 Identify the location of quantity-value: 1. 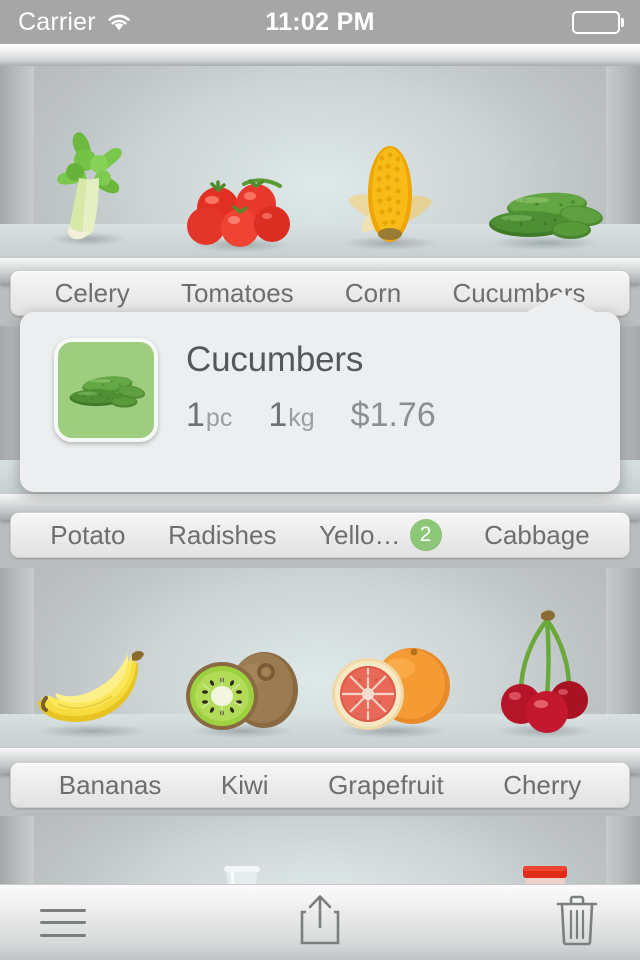
(195, 415).